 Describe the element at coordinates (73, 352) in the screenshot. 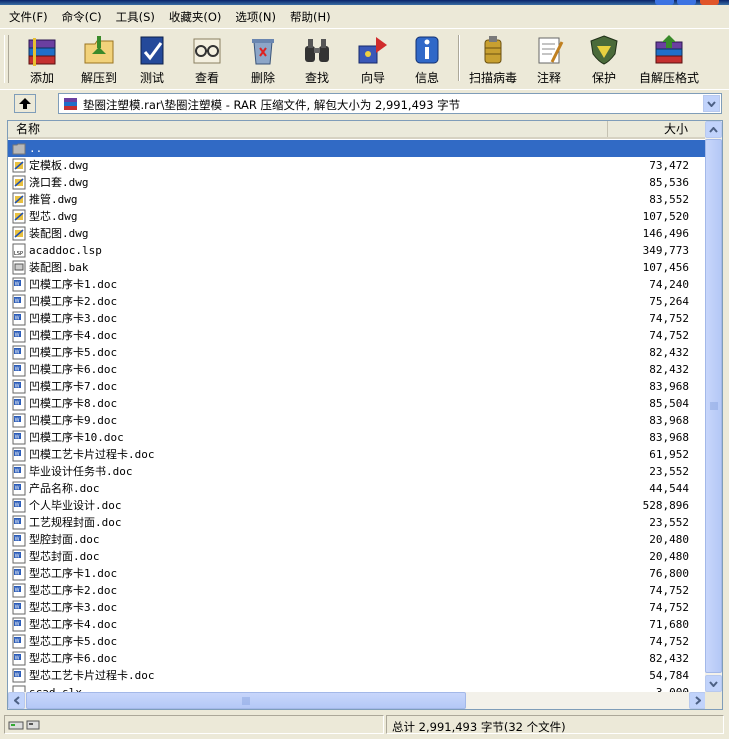

I see `file-name: 凹模工序卡5.doc` at that location.